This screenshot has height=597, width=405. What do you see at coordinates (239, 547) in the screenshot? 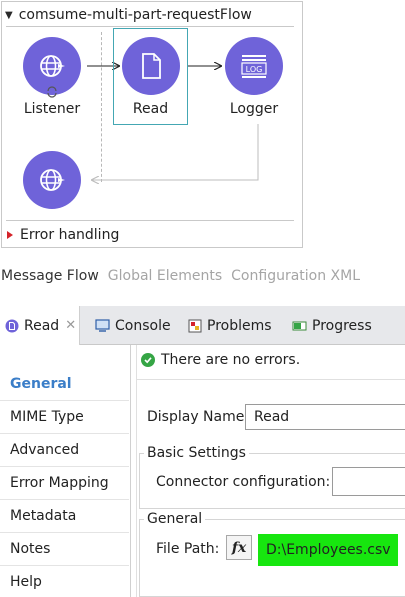
I see `fx-toggle-button: fx` at bounding box center [239, 547].